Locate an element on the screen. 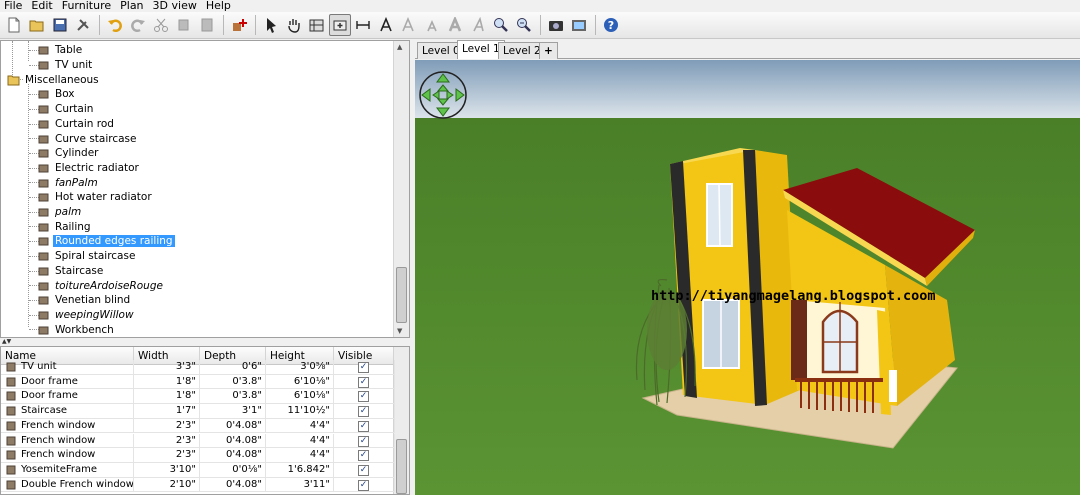  open-icon is located at coordinates (37, 25).